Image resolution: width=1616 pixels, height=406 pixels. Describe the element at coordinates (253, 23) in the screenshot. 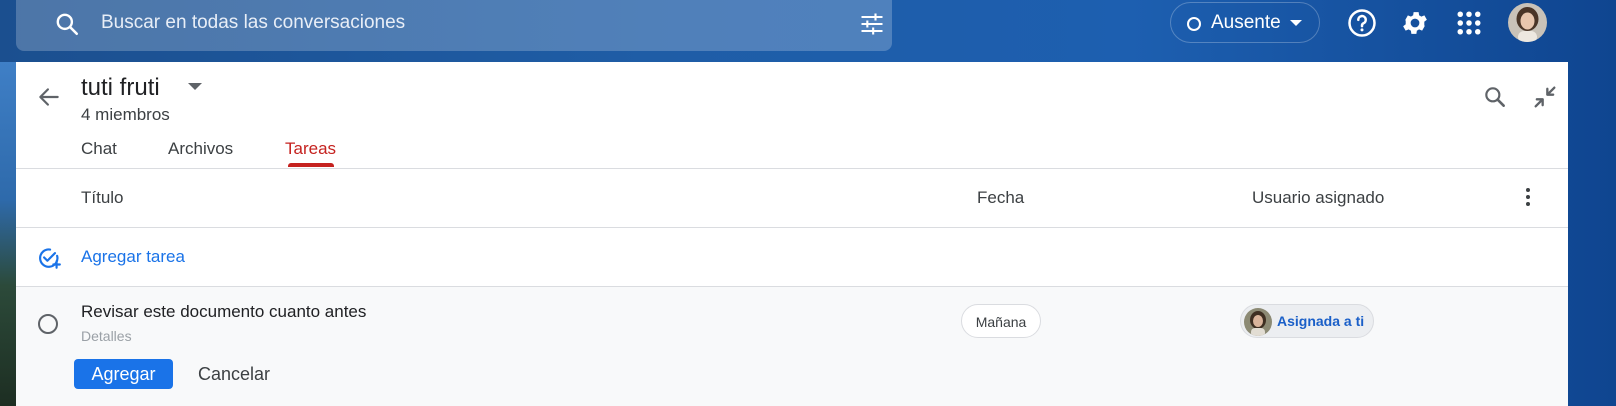

I see `search-input: Buscar en todas las conversaciones` at that location.